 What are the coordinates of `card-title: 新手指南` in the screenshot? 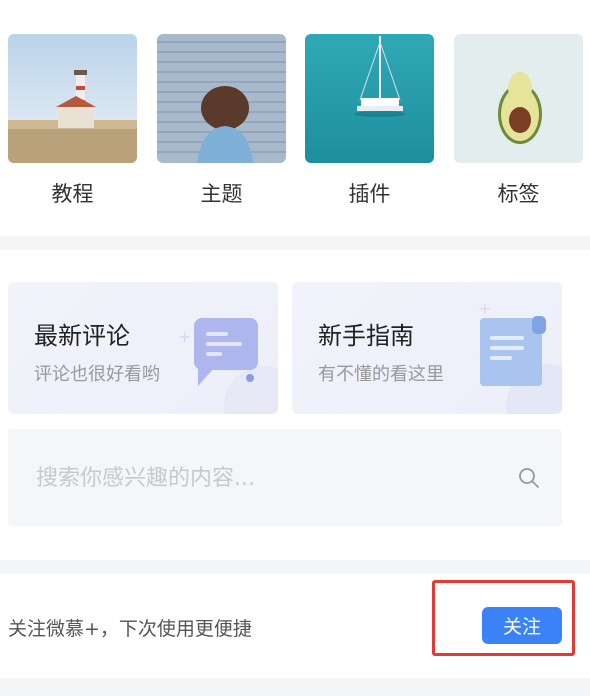 It's located at (366, 336).